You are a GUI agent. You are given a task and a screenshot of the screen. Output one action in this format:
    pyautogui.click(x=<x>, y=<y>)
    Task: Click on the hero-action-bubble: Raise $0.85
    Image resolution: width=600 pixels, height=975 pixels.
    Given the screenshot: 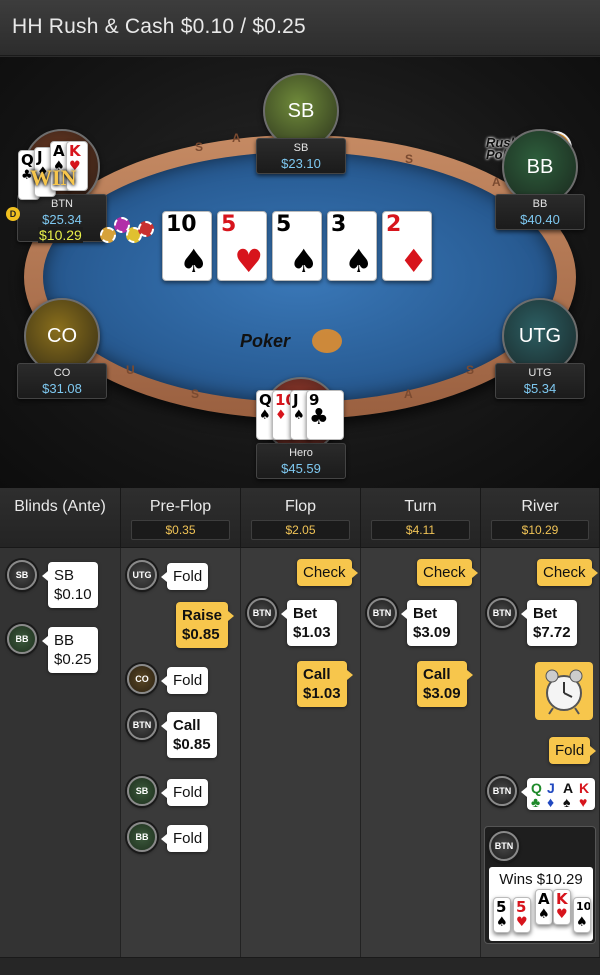 What is the action you would take?
    pyautogui.click(x=205, y=625)
    